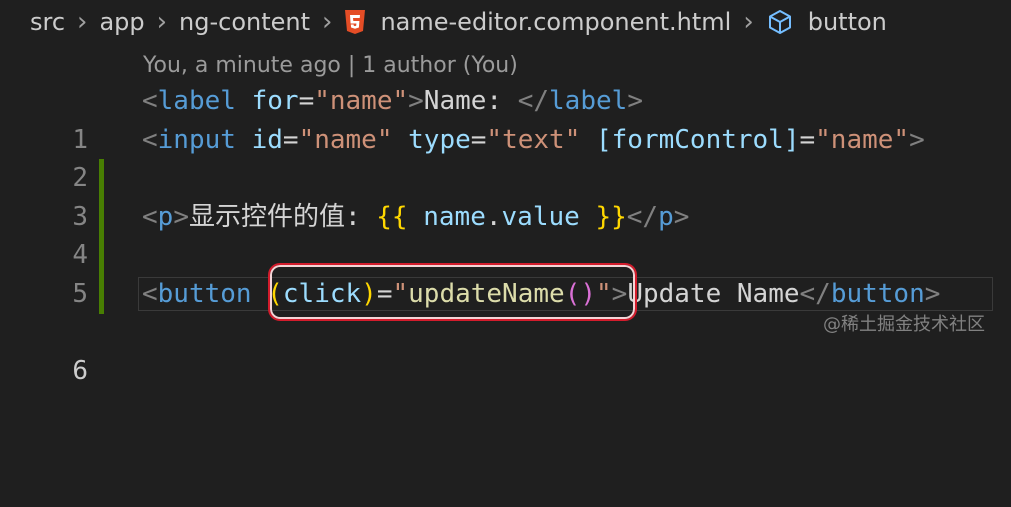 The width and height of the screenshot is (1011, 507). What do you see at coordinates (611, 216) in the screenshot?
I see `token: }}` at bounding box center [611, 216].